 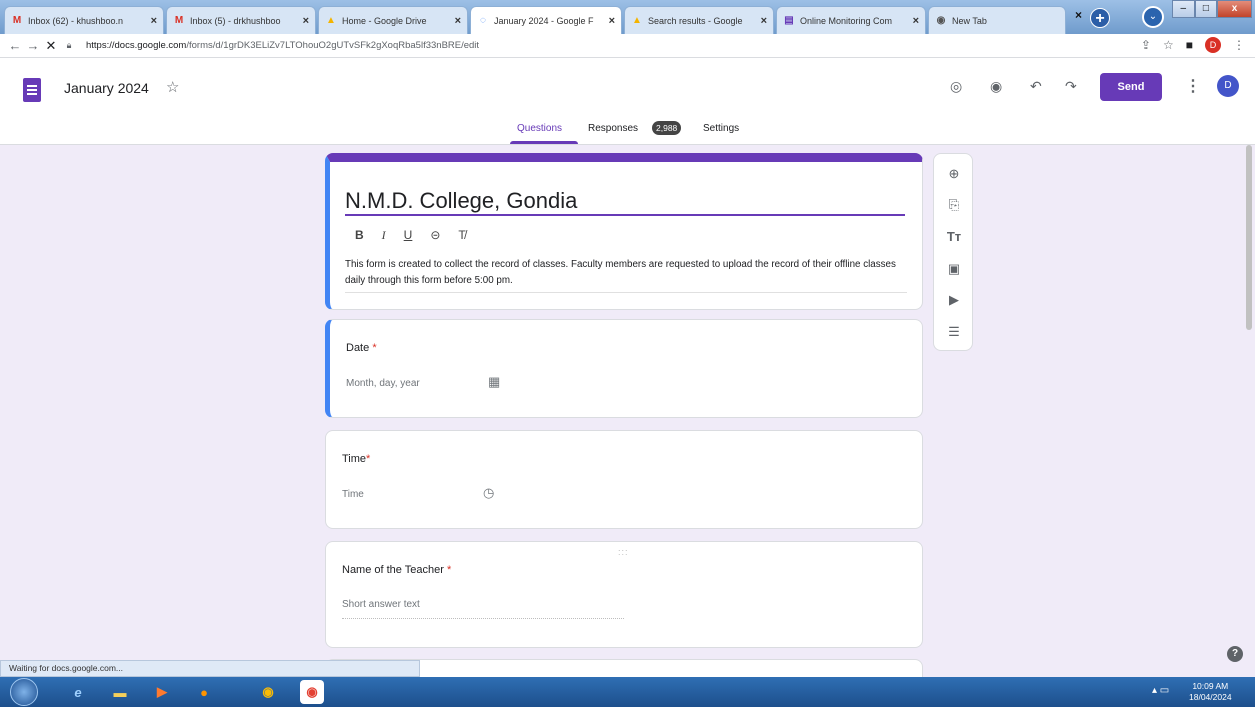 What do you see at coordinates (954, 300) in the screenshot?
I see `add-video-icon: ▶` at bounding box center [954, 300].